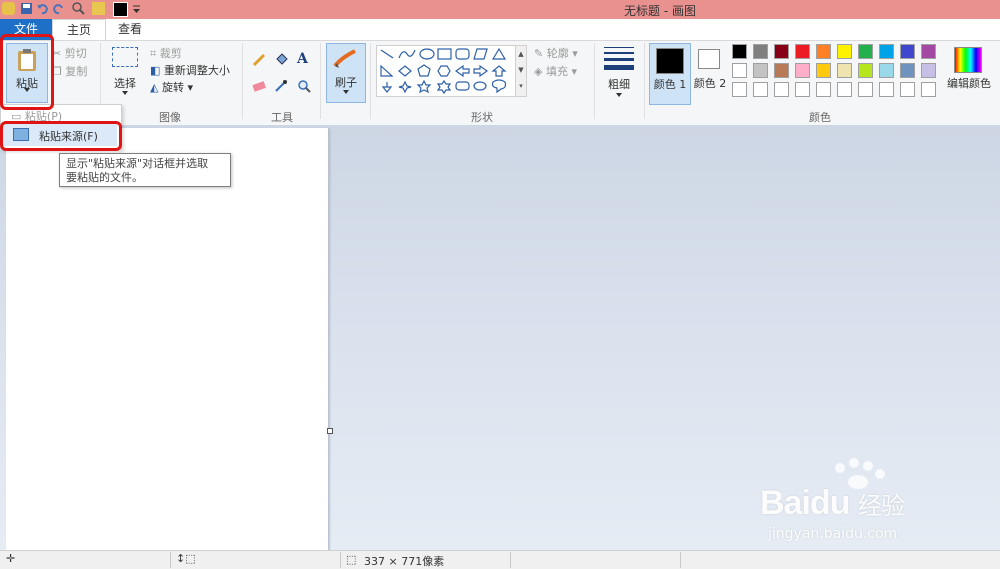 The image size is (1000, 569). What do you see at coordinates (170, 53) in the screenshot?
I see `crop-label: 裁剪` at bounding box center [170, 53].